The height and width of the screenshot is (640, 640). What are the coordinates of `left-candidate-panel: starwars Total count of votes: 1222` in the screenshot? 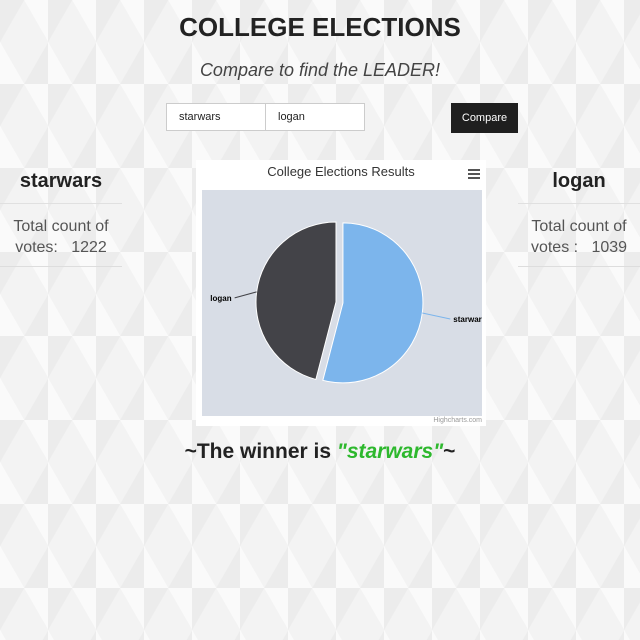 It's located at (61, 218).